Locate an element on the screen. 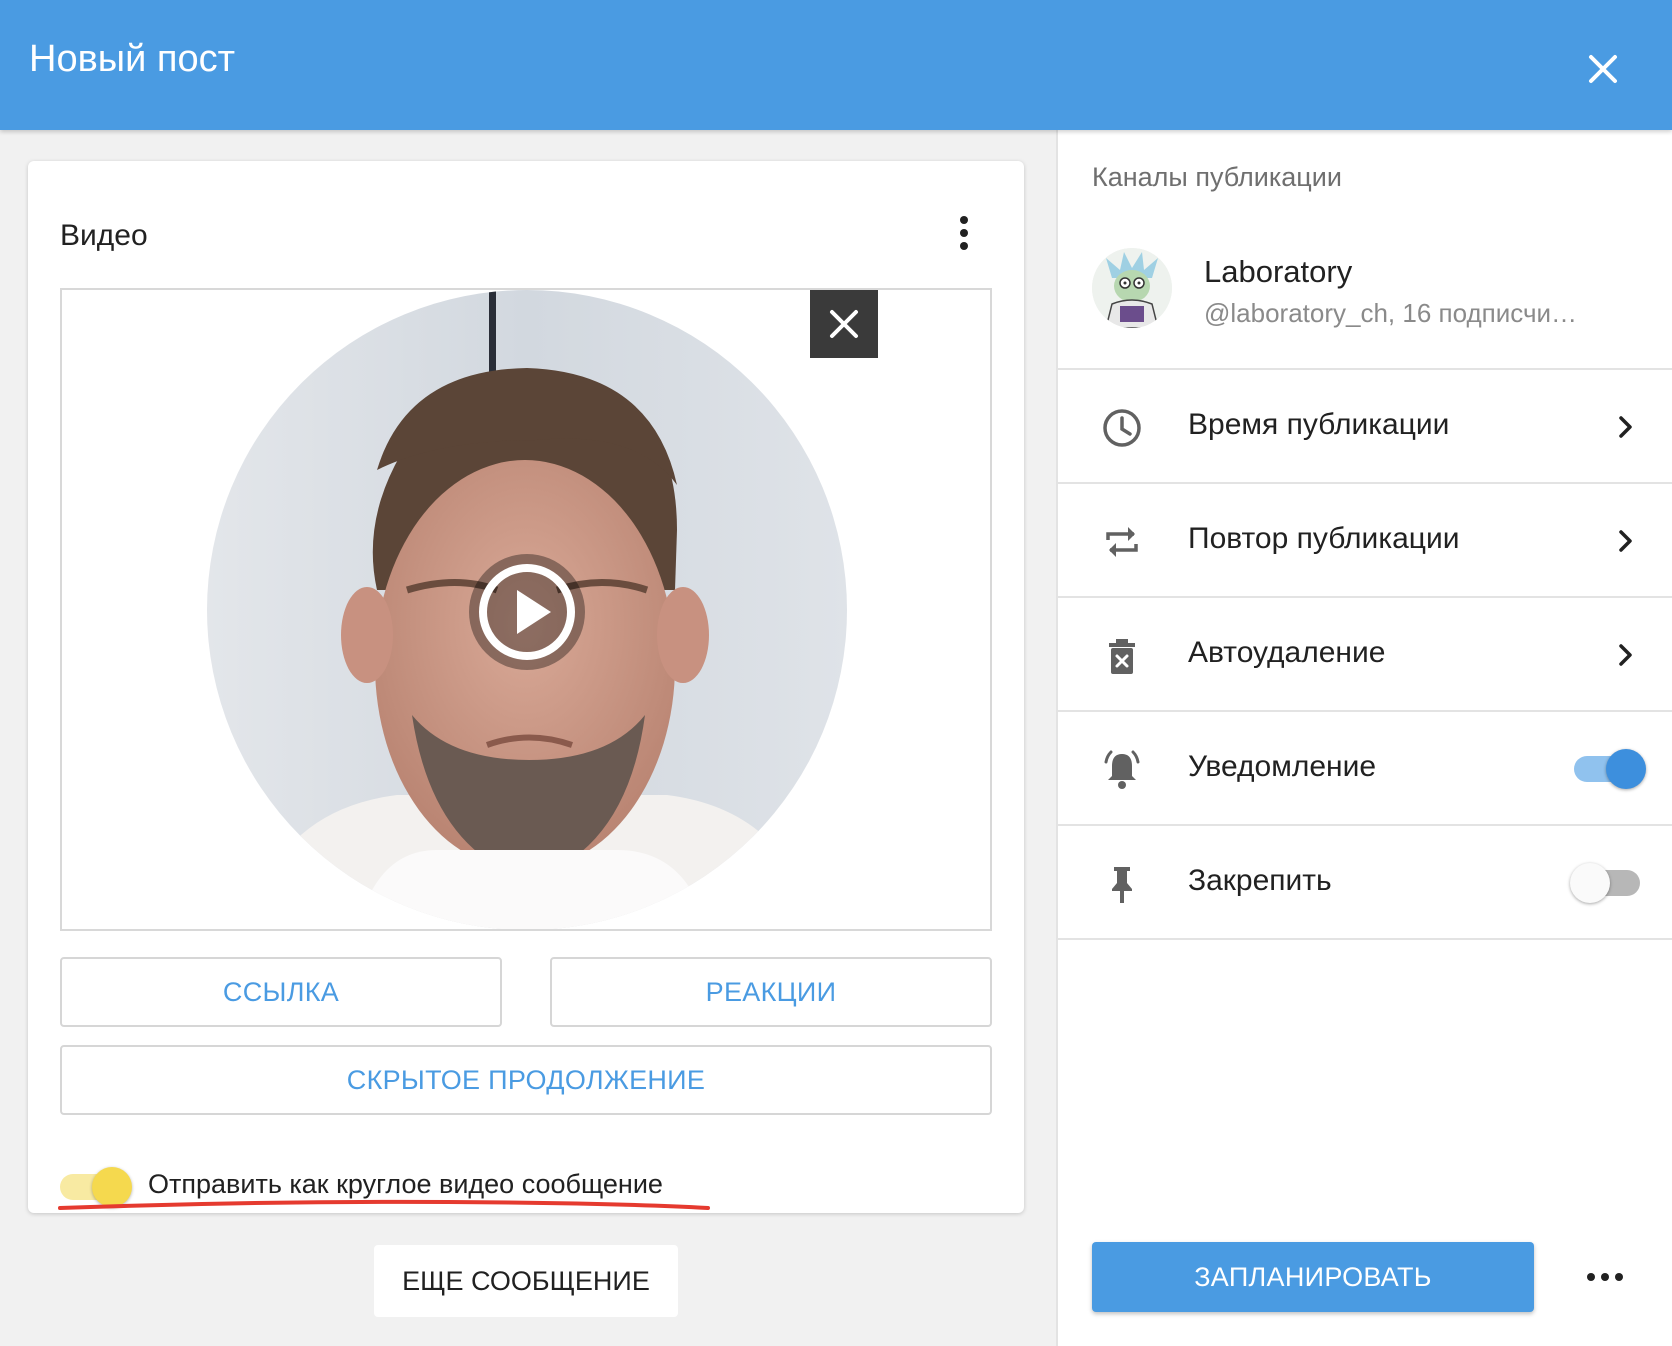 The image size is (1672, 1346). more-horizontal-icon is located at coordinates (1605, 1277).